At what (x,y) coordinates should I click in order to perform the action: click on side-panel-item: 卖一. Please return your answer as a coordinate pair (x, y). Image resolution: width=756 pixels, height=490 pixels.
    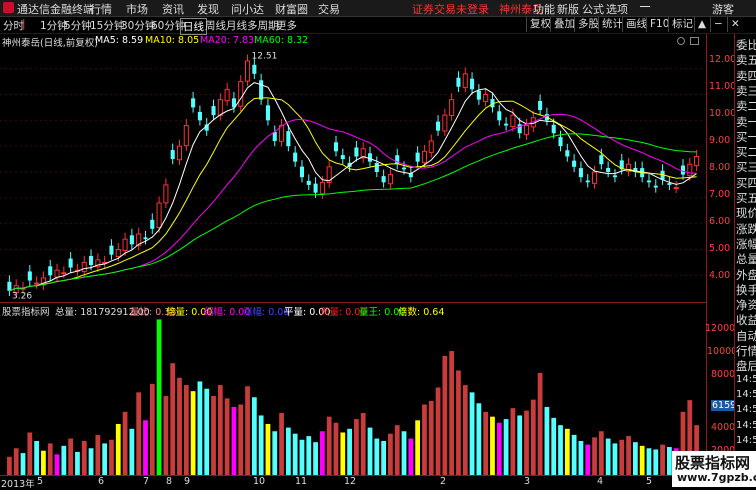
    Looking at the image, I should click on (746, 122).